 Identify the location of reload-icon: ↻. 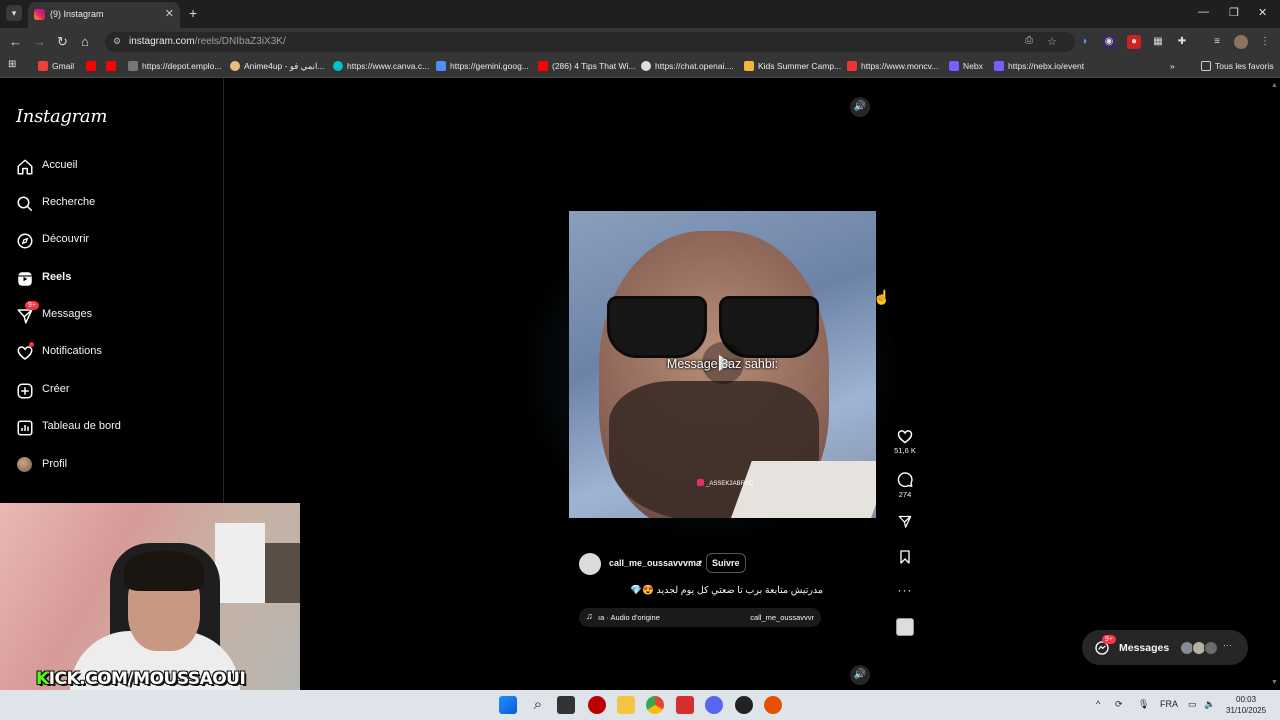
(62, 42).